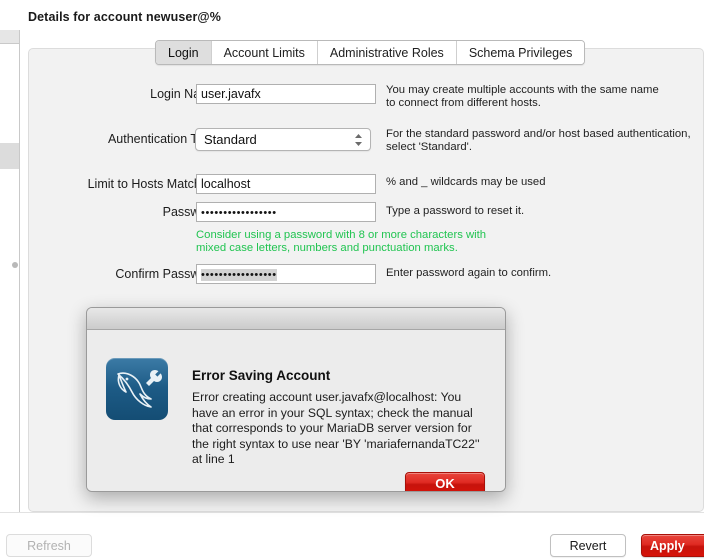  I want to click on login-name-input, so click(286, 94).